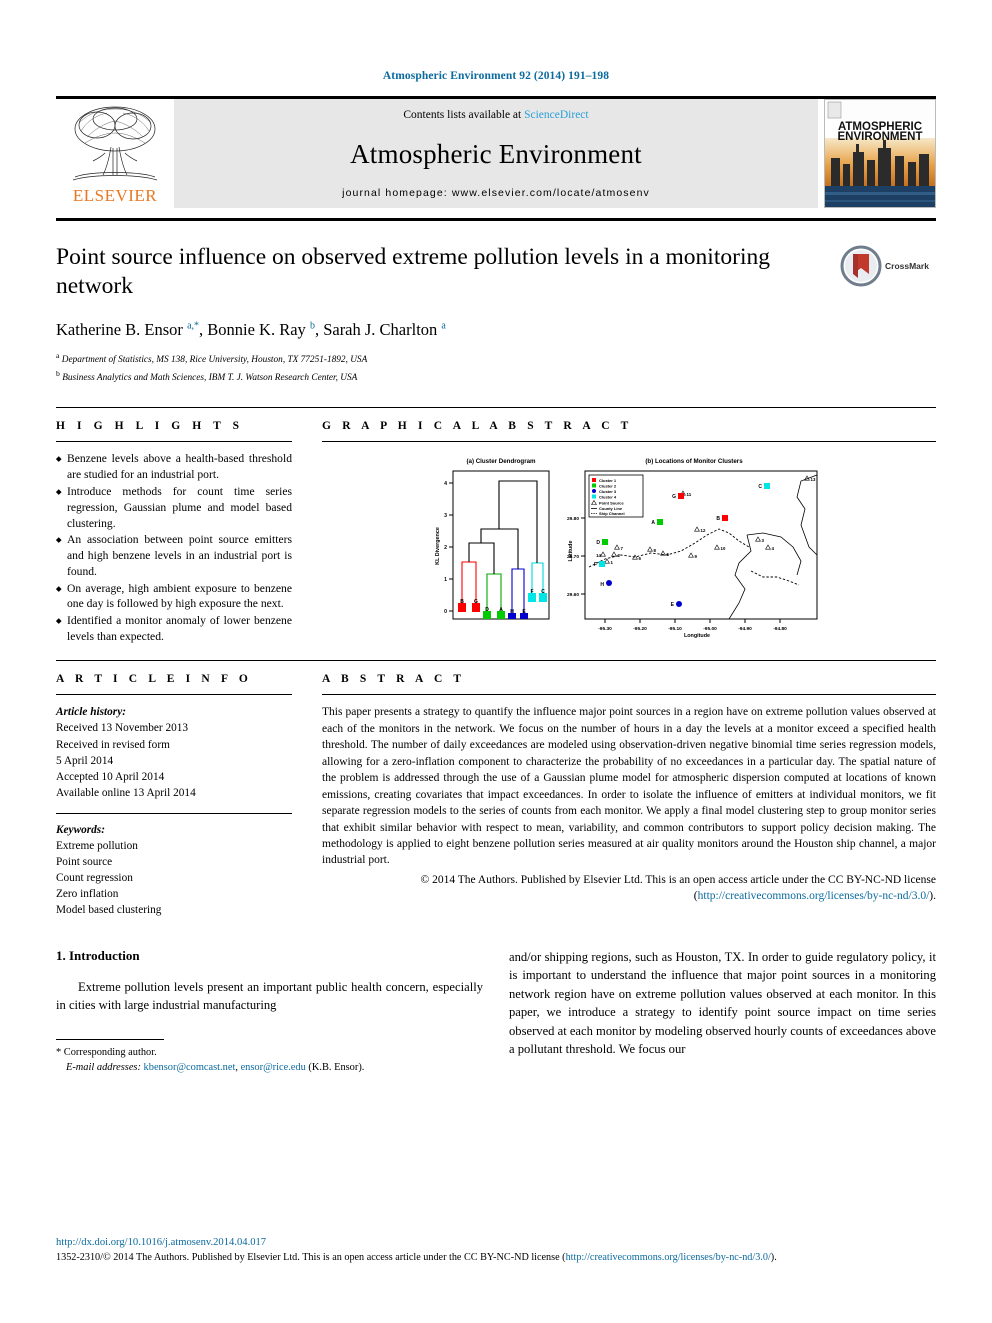 The height and width of the screenshot is (1323, 992). Describe the element at coordinates (673, 605) in the screenshot. I see `svg-text: E` at that location.